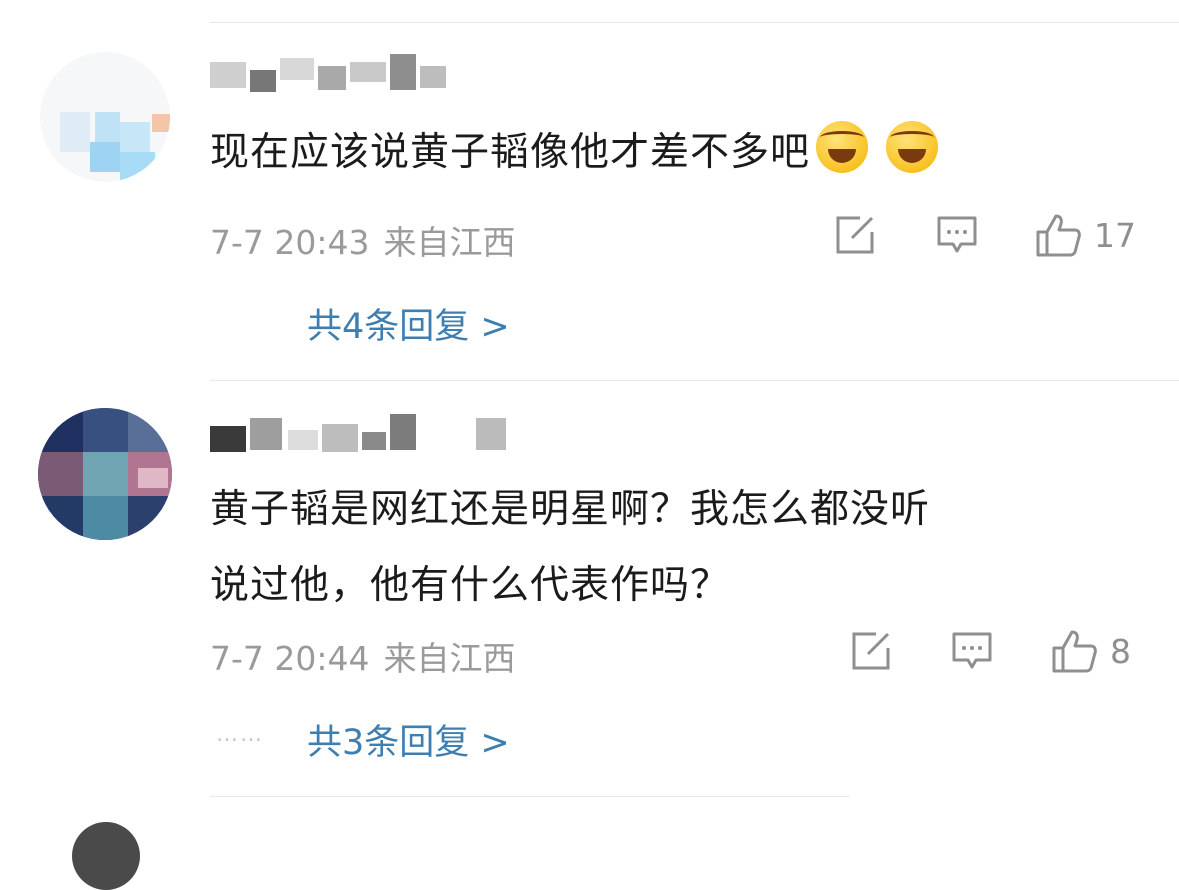  I want to click on comment-text-line: 黄子韬是网红还是明星啊？我怎么都没听, so click(570, 509).